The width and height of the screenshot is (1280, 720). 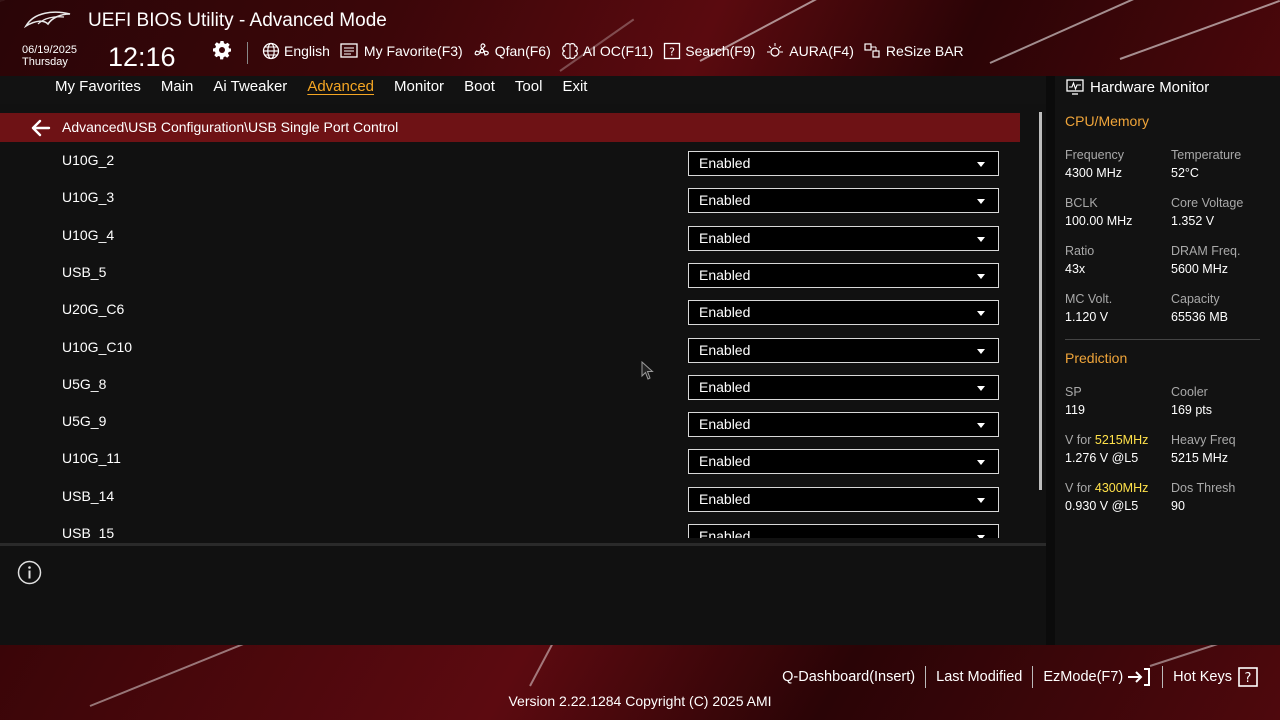 What do you see at coordinates (84, 421) in the screenshot?
I see `setting-label: U5G_9` at bounding box center [84, 421].